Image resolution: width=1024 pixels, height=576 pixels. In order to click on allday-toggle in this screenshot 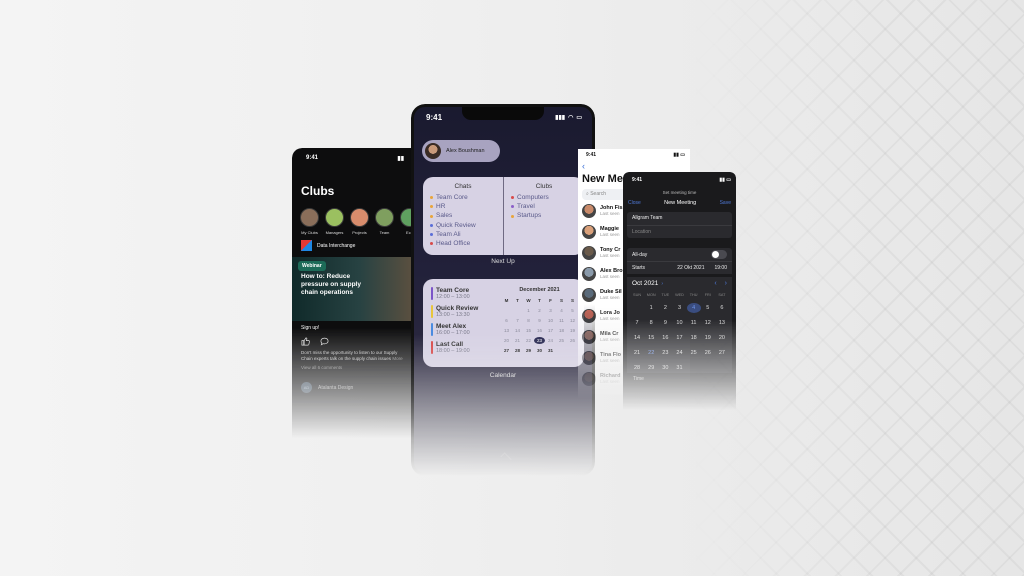, I will do `click(719, 254)`.